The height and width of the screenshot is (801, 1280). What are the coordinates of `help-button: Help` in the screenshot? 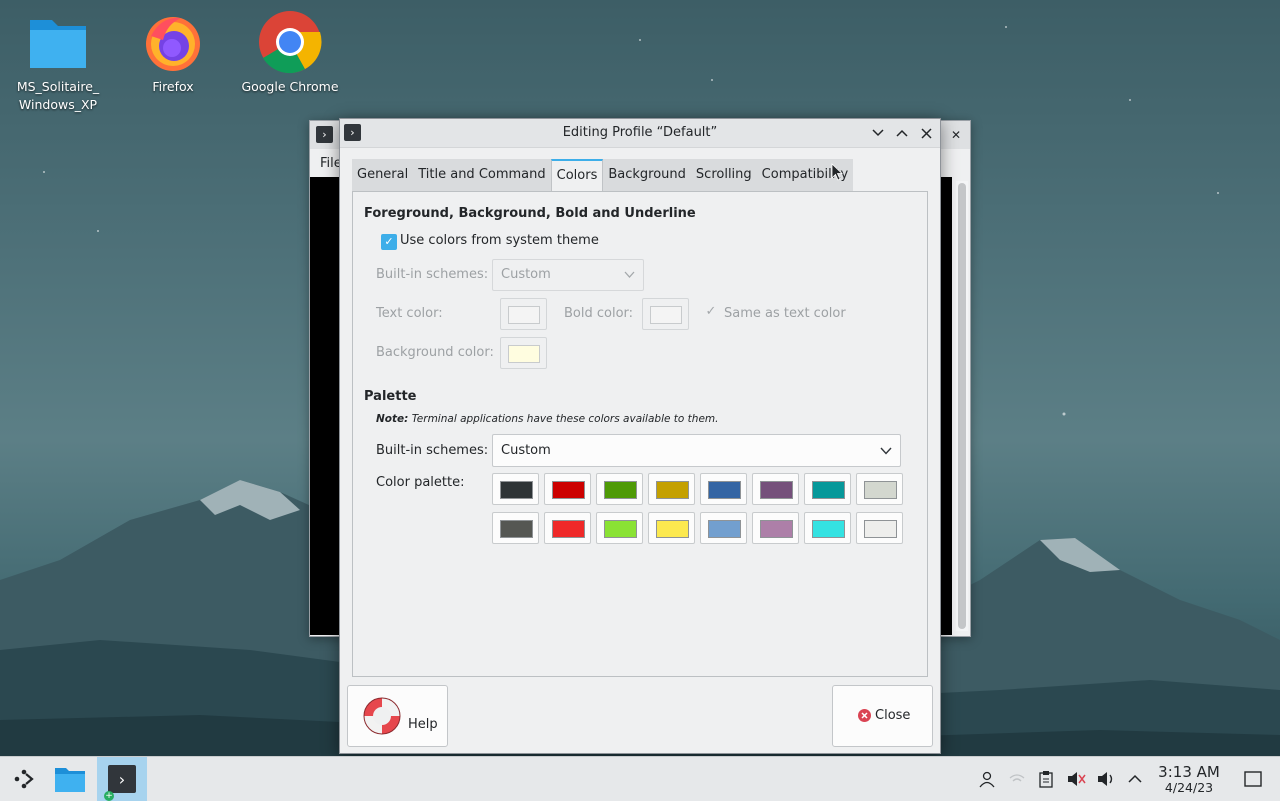 It's located at (397, 716).